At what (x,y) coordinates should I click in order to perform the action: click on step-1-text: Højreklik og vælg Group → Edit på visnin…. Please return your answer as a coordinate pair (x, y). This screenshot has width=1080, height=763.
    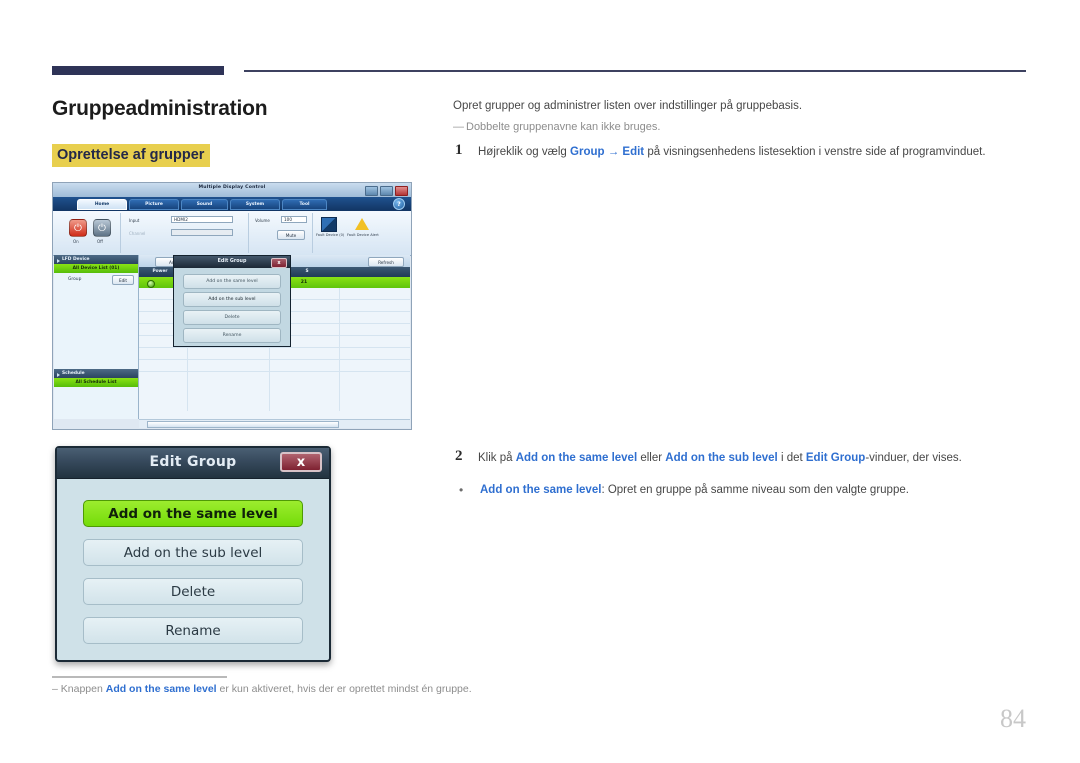
    Looking at the image, I should click on (750, 152).